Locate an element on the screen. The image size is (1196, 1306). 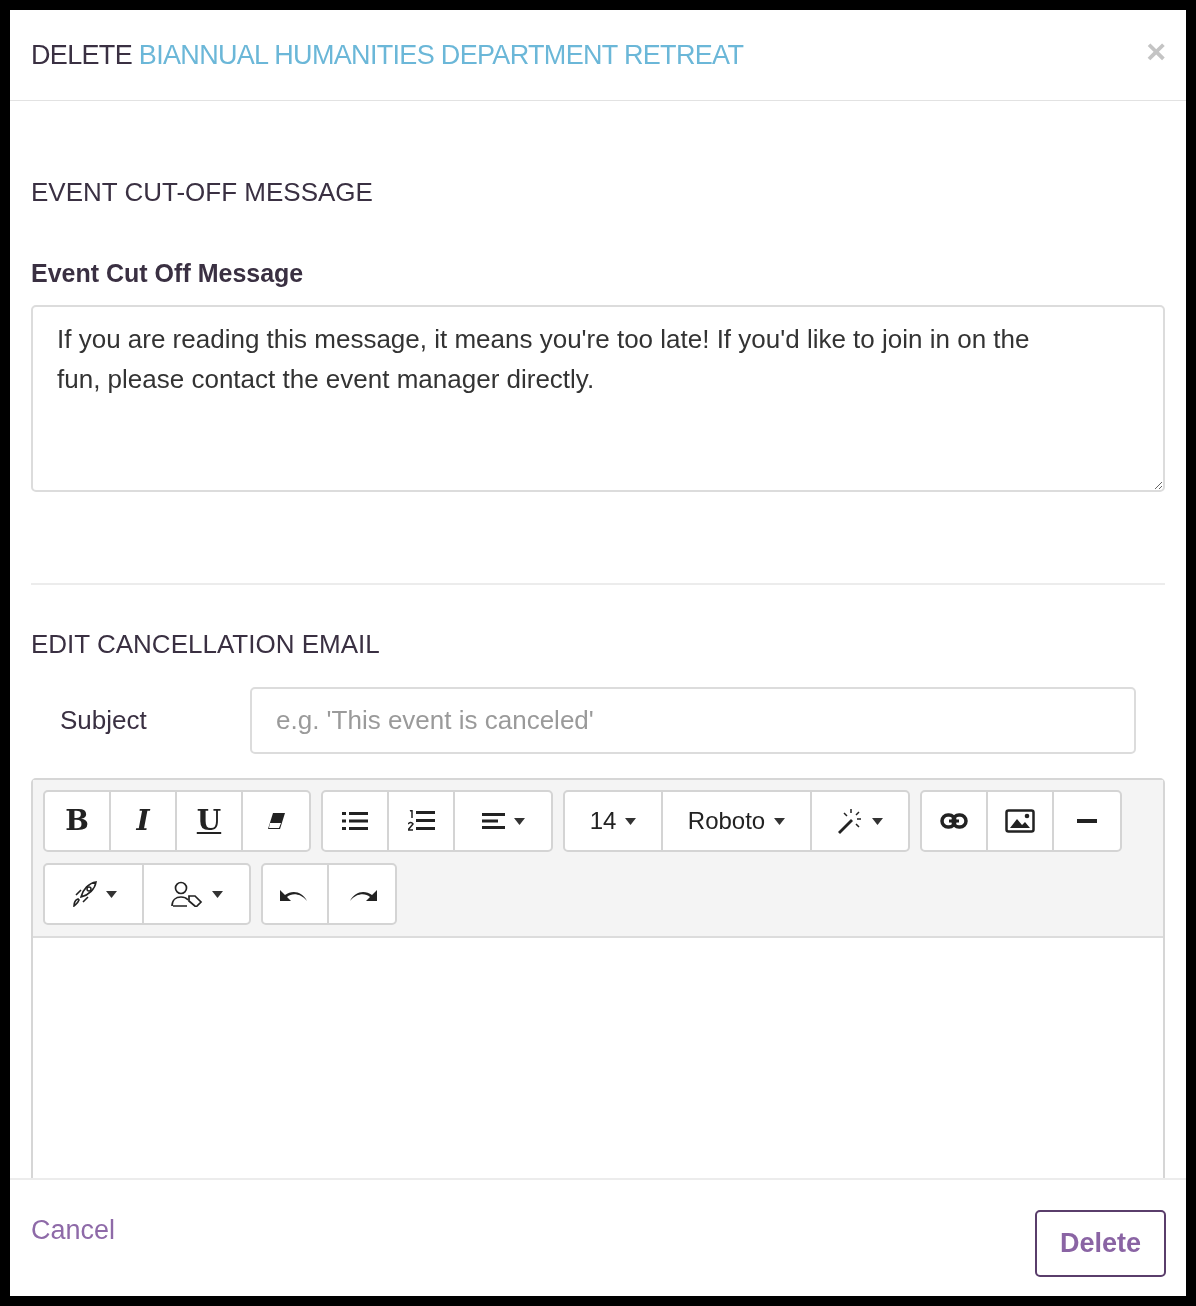
image-icon is located at coordinates (1020, 821).